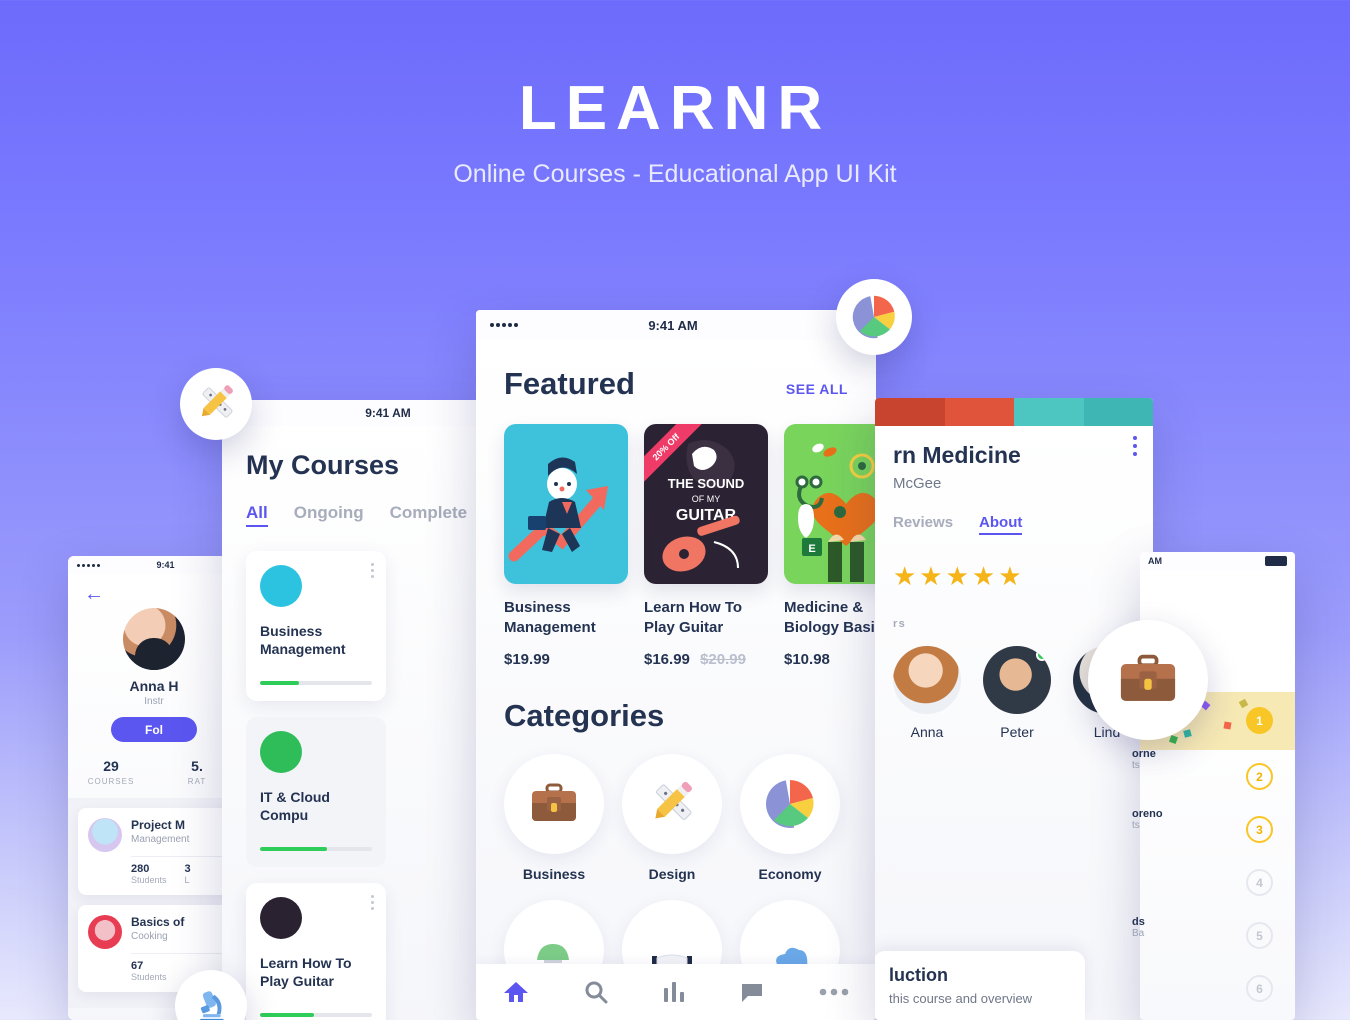 The width and height of the screenshot is (1350, 1020). I want to click on course-card: Learn How To Play Guitar, so click(316, 951).